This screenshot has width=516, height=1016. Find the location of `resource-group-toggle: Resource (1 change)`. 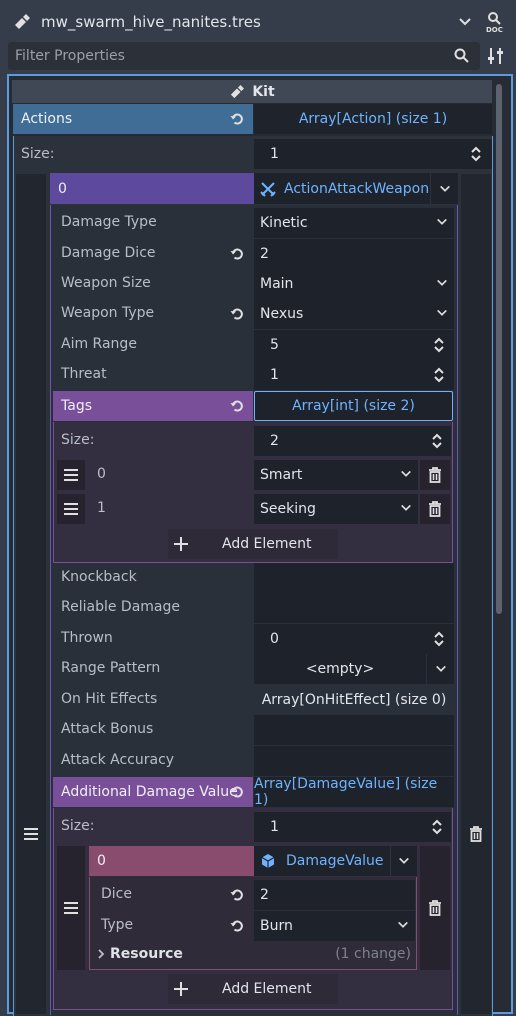

resource-group-toggle: Resource (1 change) is located at coordinates (253, 954).